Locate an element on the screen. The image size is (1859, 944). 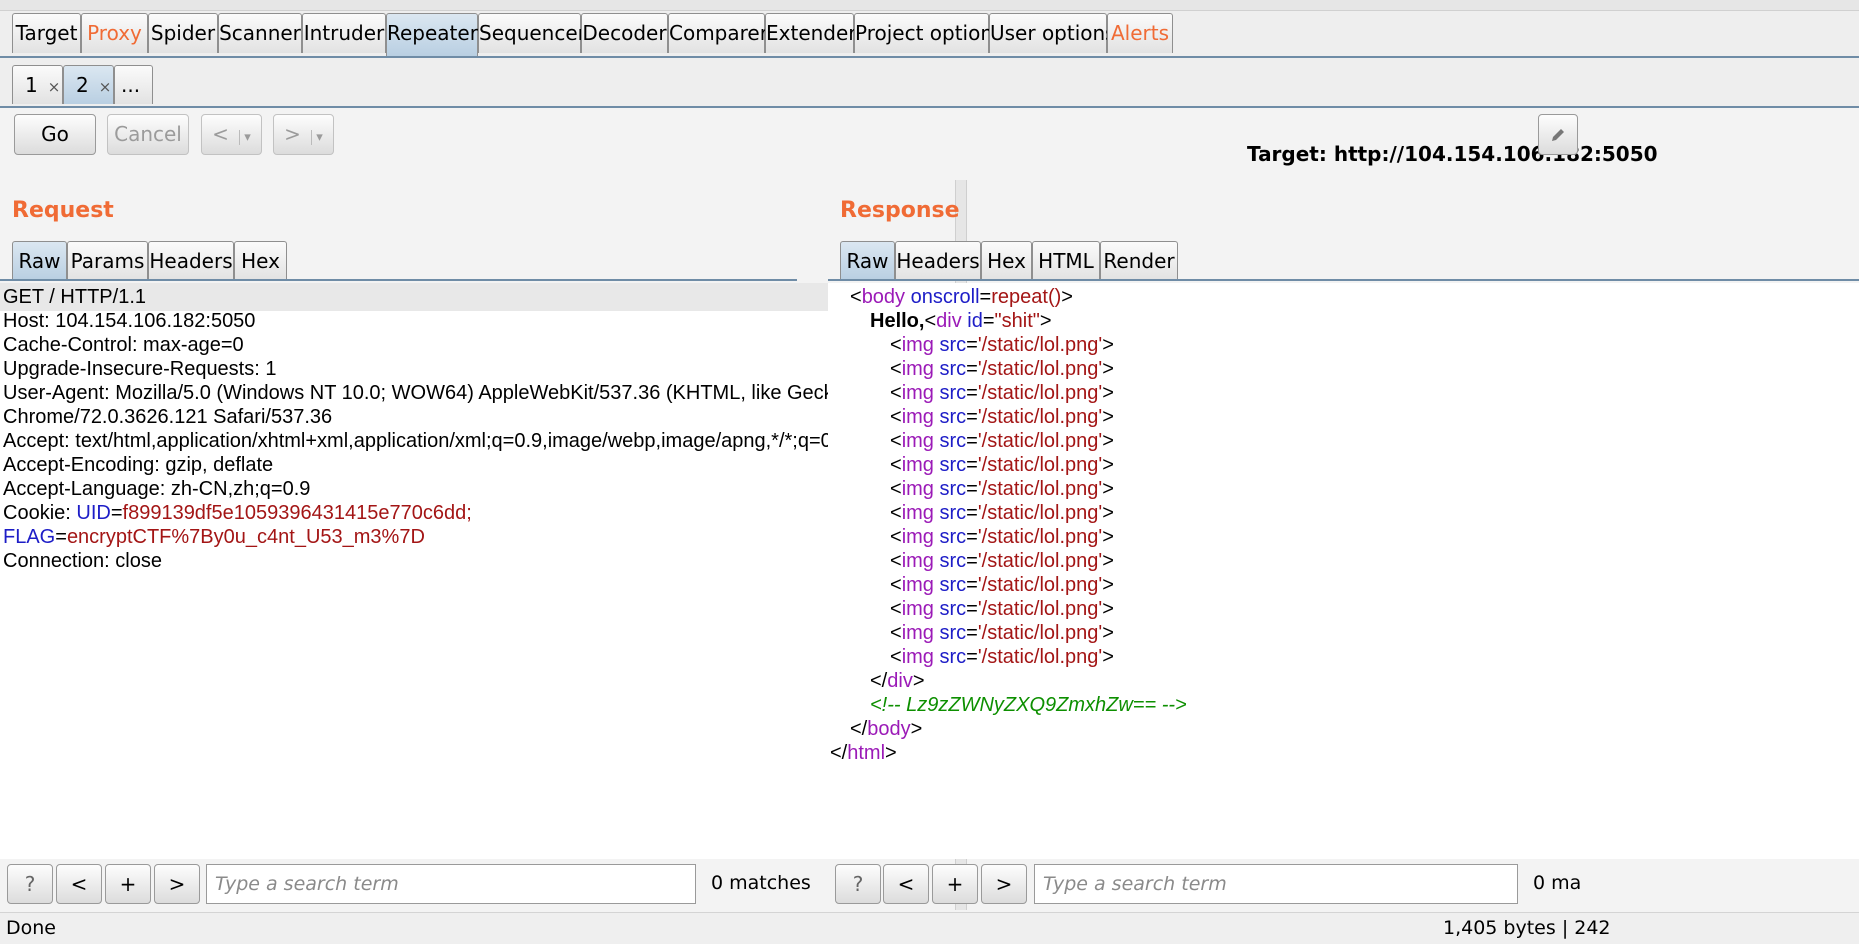
hello-text: Hello, is located at coordinates (897, 321).